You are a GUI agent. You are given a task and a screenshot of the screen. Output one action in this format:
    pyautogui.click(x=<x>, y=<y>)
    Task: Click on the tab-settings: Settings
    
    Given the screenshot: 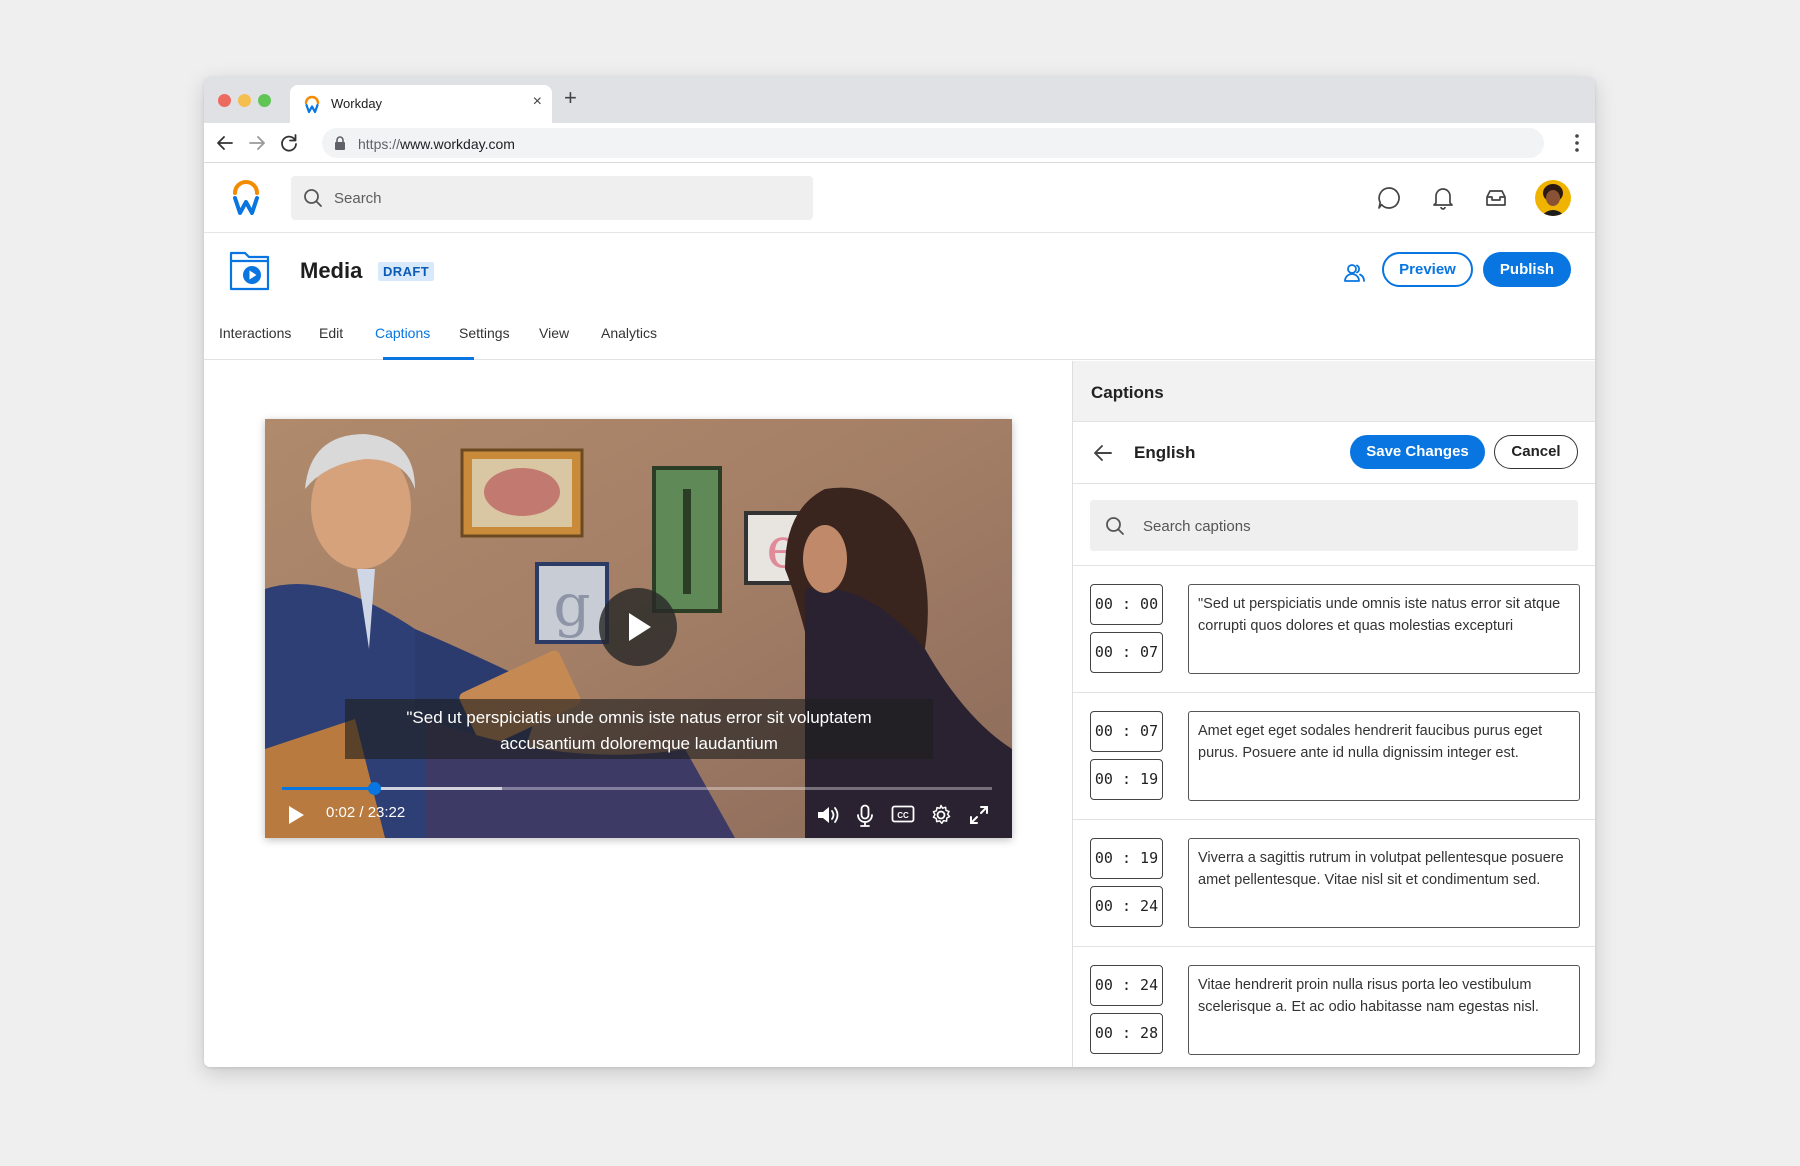 What is the action you would take?
    pyautogui.click(x=484, y=333)
    